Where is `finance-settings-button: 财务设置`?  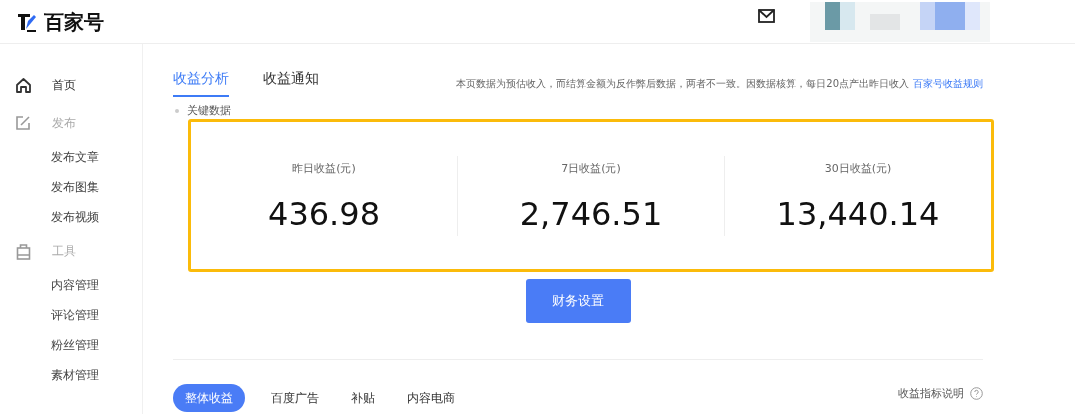 finance-settings-button: 财务设置 is located at coordinates (578, 300).